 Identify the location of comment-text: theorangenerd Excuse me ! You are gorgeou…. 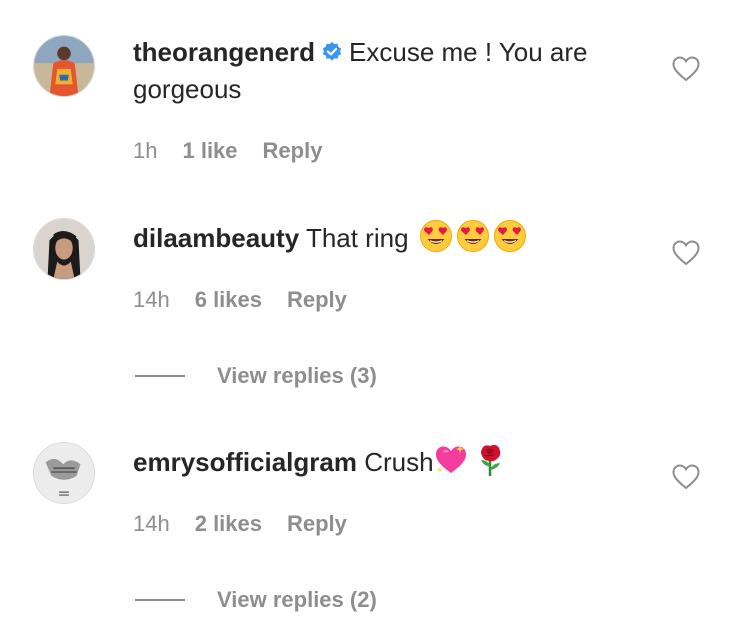
(390, 71).